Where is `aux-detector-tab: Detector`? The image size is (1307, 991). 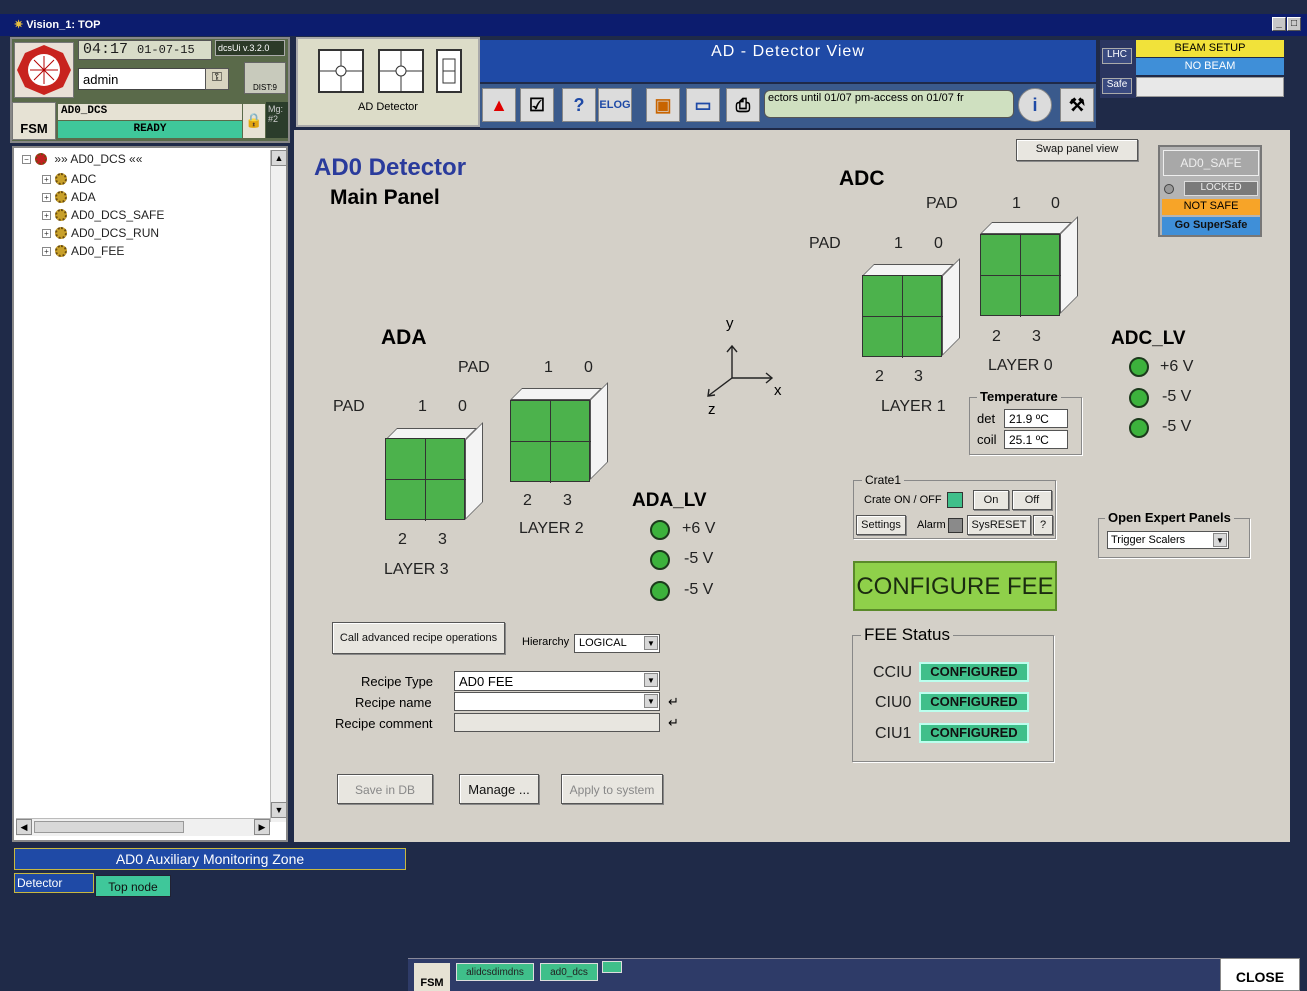 aux-detector-tab: Detector is located at coordinates (54, 883).